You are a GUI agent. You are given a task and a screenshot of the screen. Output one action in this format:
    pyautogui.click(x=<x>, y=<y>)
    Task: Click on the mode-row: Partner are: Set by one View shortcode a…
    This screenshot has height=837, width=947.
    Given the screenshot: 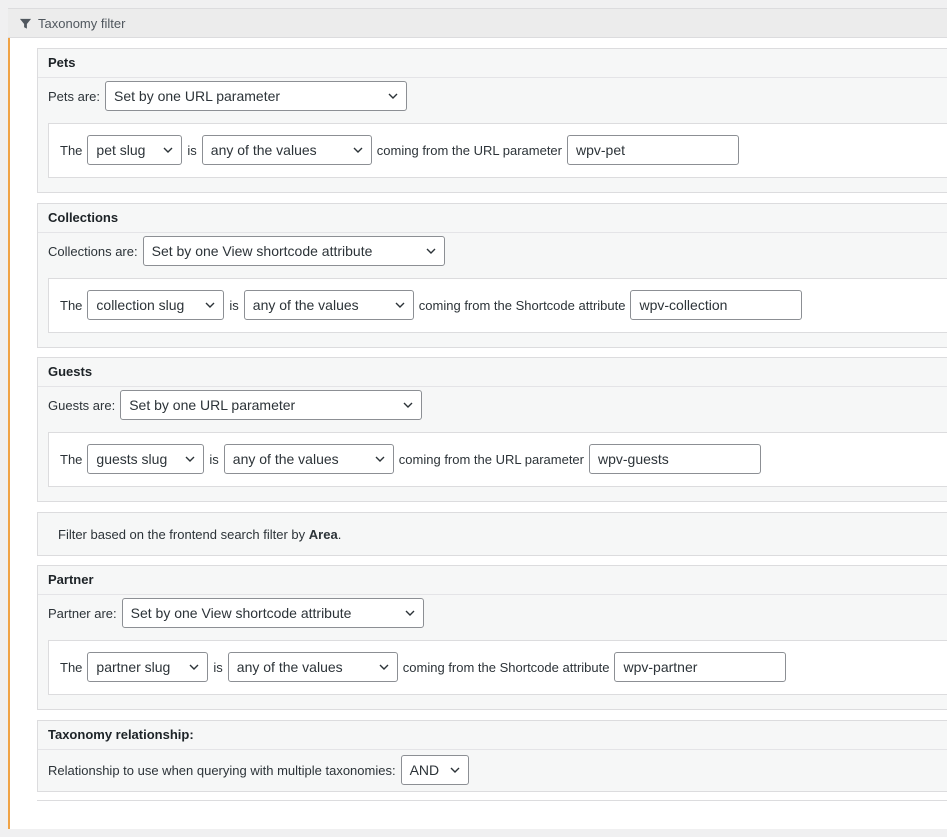 What is the action you would take?
    pyautogui.click(x=236, y=613)
    